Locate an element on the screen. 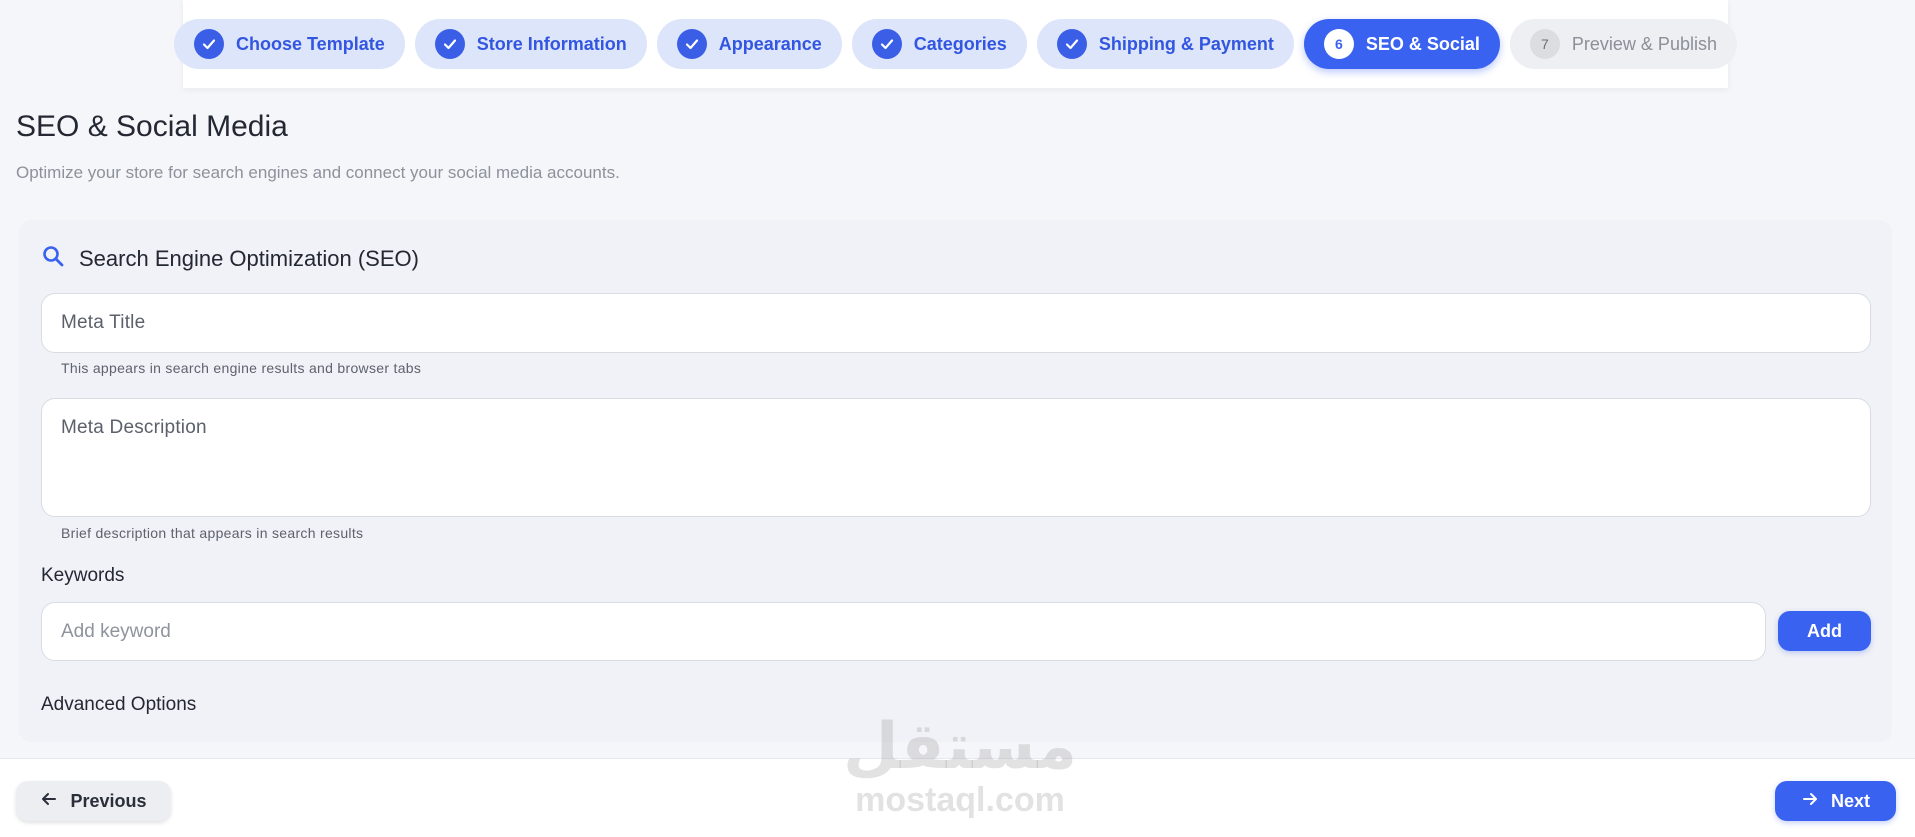  step-store-information: Store Information is located at coordinates (530, 44).